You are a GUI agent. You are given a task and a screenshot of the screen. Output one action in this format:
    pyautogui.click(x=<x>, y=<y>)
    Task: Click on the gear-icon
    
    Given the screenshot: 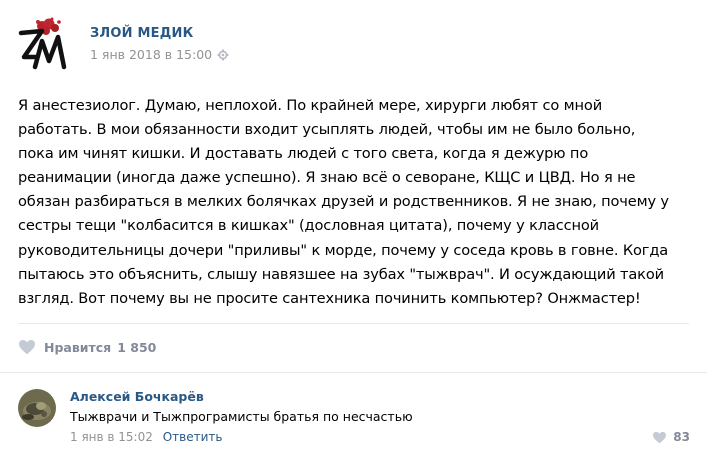 What is the action you would take?
    pyautogui.click(x=223, y=55)
    